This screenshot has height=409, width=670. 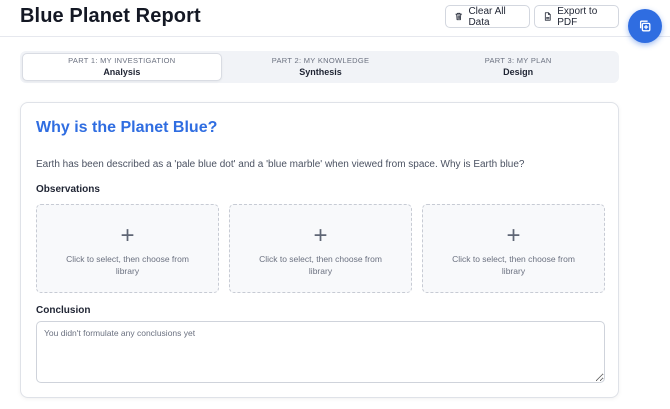 What do you see at coordinates (547, 16) in the screenshot?
I see `file-pdf-icon` at bounding box center [547, 16].